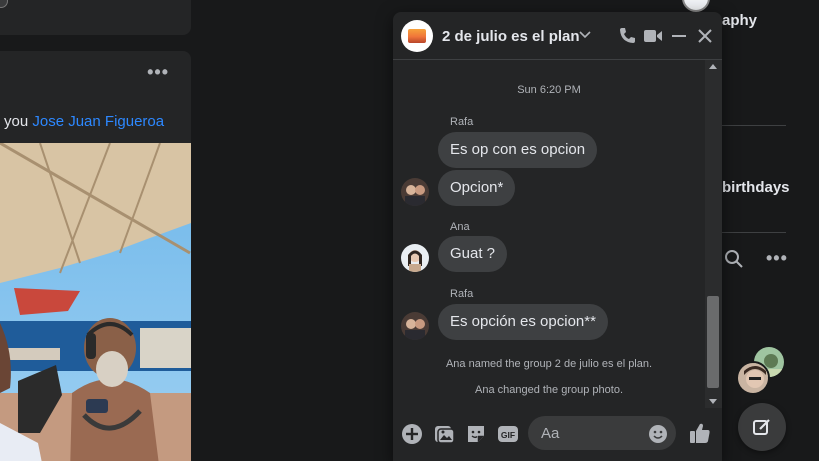 The width and height of the screenshot is (819, 461). Describe the element at coordinates (679, 36) in the screenshot. I see `minimize-icon` at that location.